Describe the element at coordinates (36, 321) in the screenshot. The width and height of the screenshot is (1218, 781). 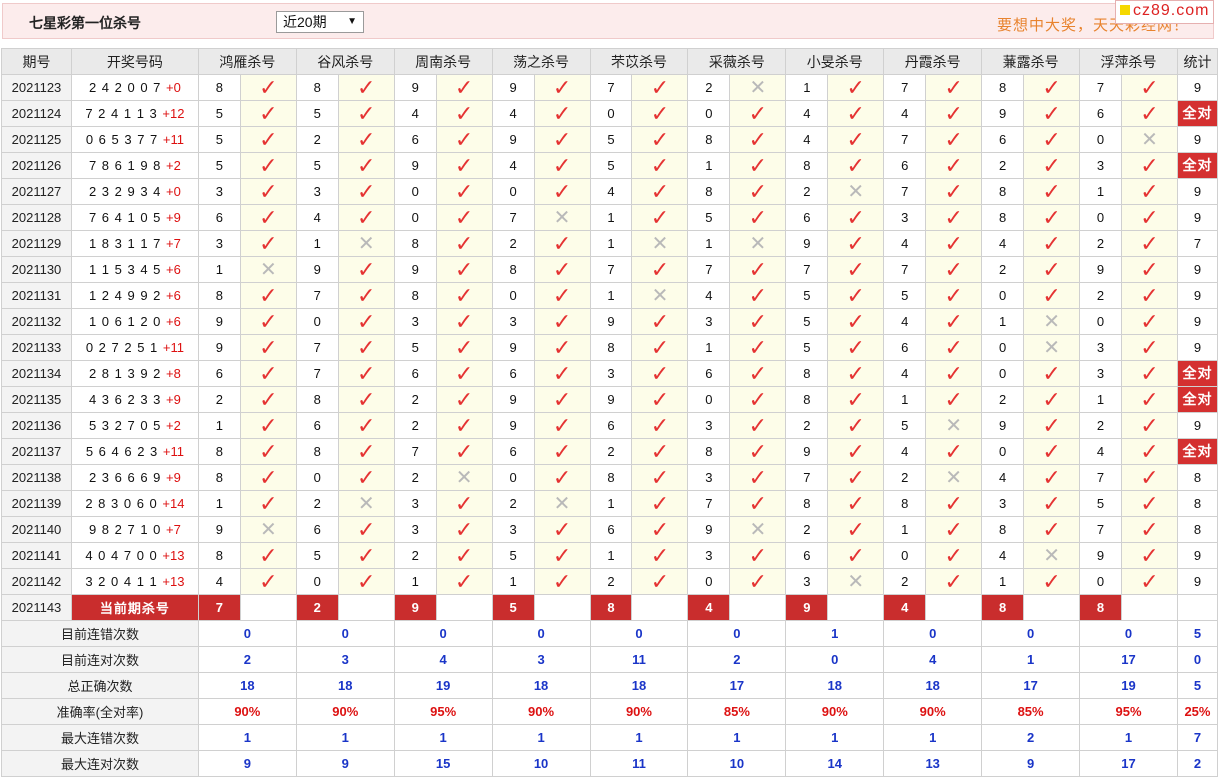
I see `issue-cell: 2021132` at that location.